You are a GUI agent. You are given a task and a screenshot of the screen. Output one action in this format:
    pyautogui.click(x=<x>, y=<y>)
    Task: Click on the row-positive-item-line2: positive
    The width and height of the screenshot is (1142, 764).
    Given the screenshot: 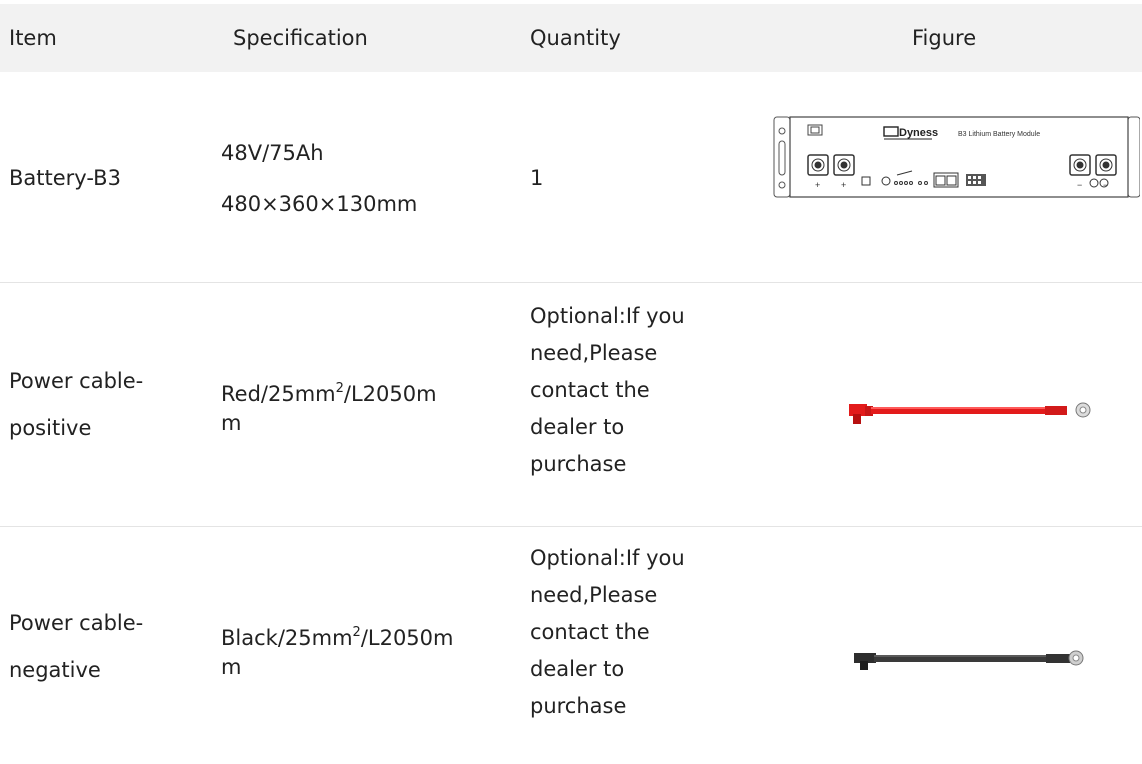 What is the action you would take?
    pyautogui.click(x=50, y=428)
    